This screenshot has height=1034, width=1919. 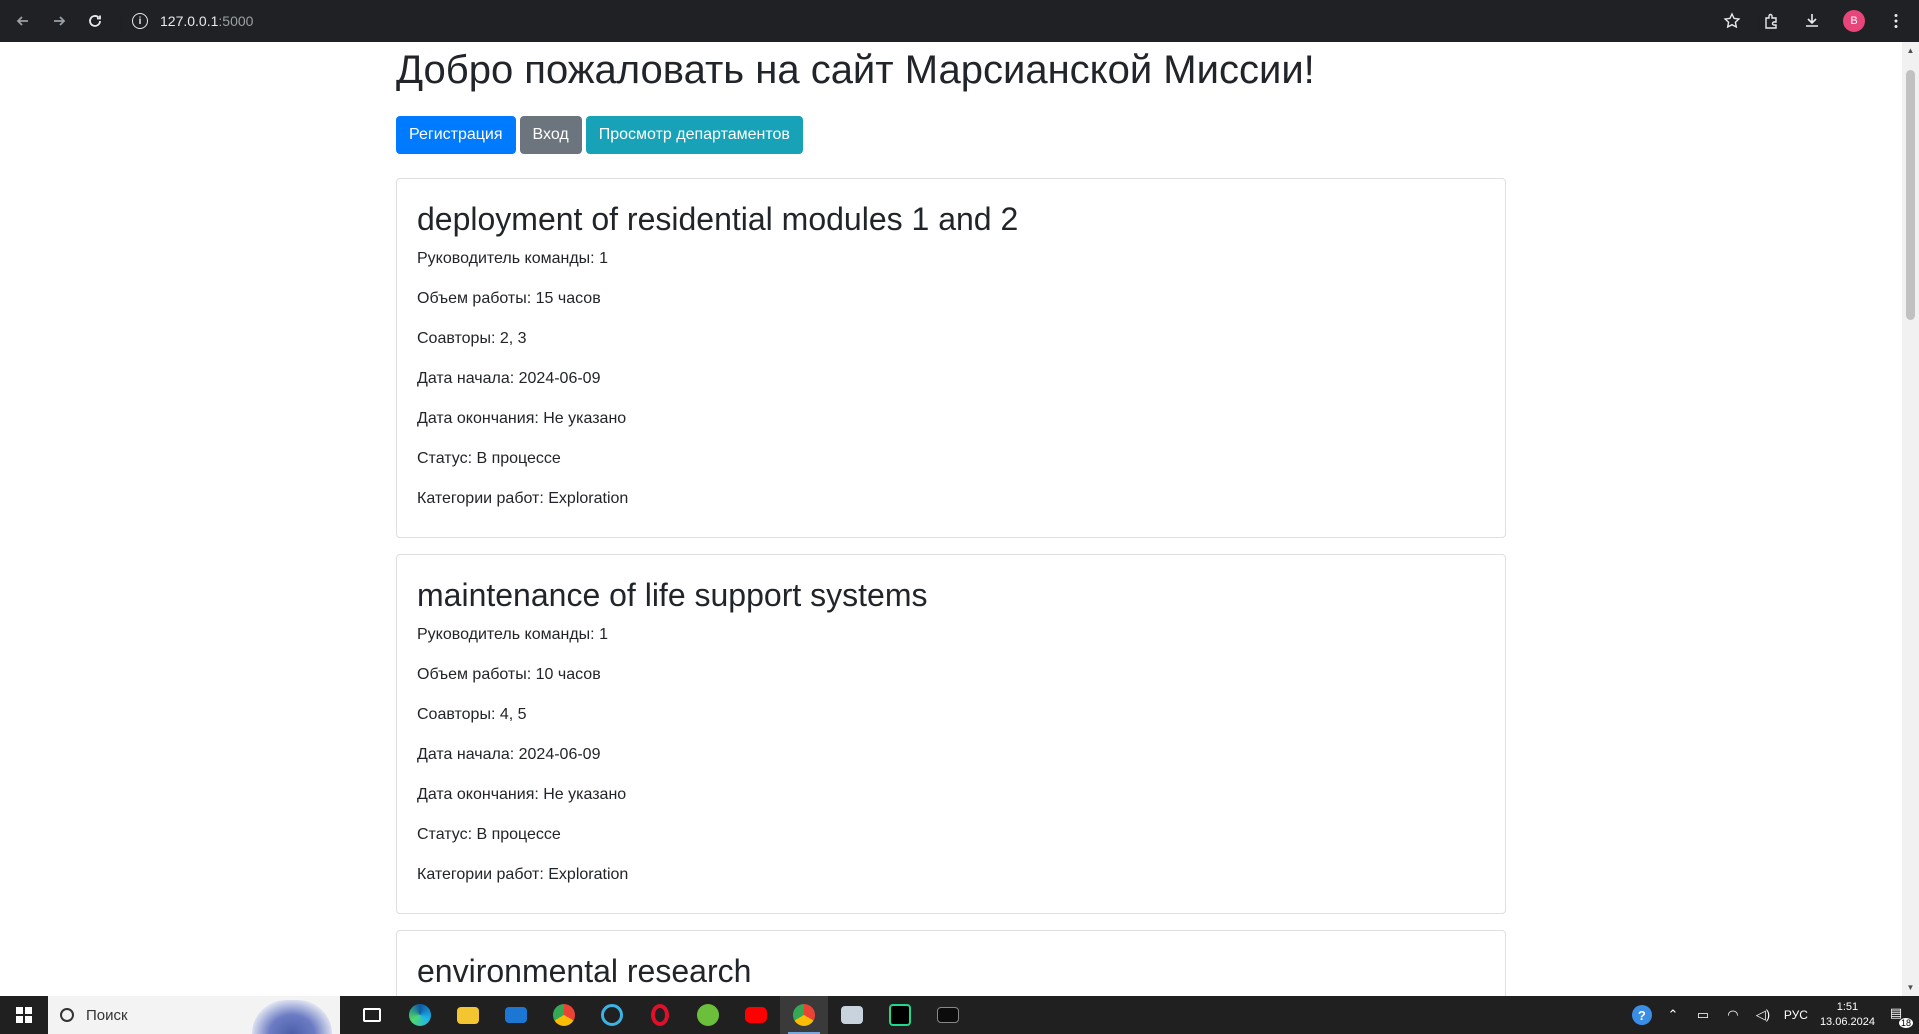 I want to click on reload-button, so click(x=95, y=21).